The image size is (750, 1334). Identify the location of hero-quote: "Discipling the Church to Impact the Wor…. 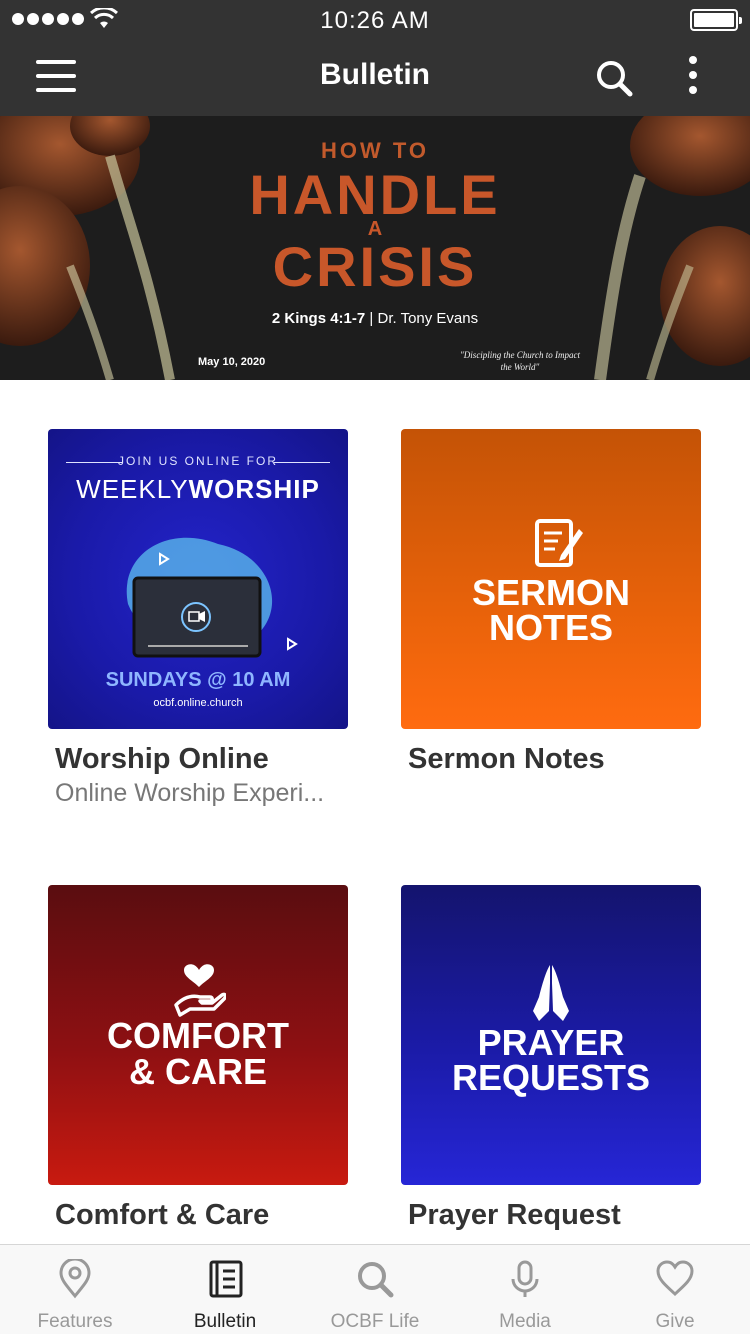
(520, 361).